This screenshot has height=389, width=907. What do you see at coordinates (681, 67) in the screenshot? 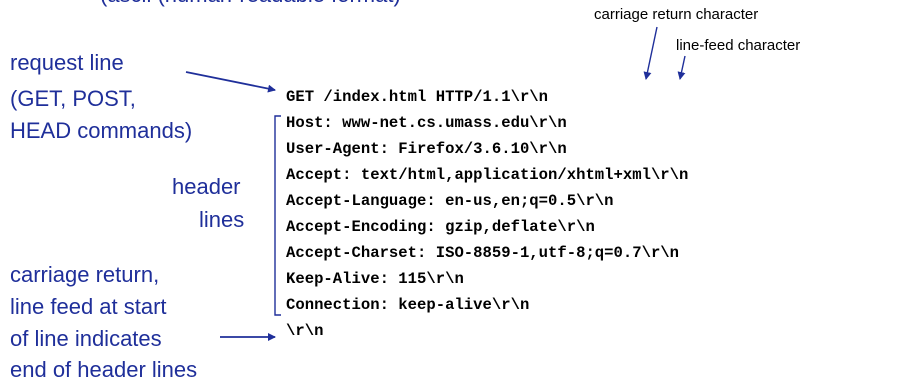
I see `line-feed-arrow` at bounding box center [681, 67].